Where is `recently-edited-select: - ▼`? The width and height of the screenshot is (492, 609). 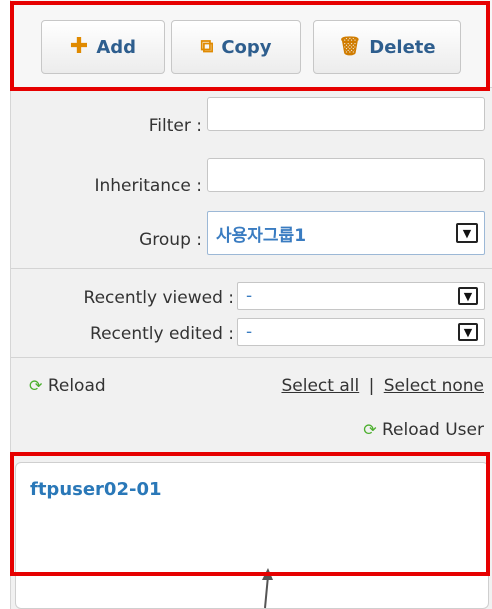
recently-edited-select: - ▼ is located at coordinates (361, 332).